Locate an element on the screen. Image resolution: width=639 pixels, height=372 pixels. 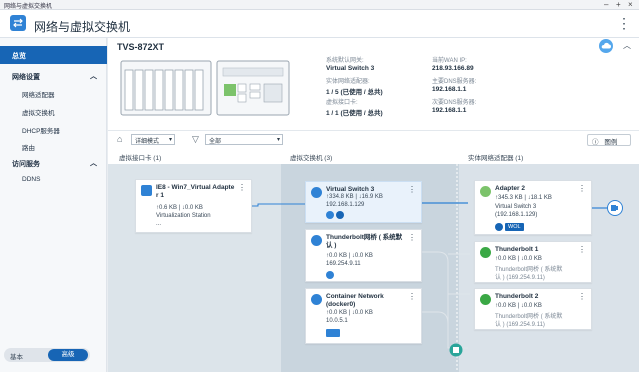
vm-icon is located at coordinates (146, 190).